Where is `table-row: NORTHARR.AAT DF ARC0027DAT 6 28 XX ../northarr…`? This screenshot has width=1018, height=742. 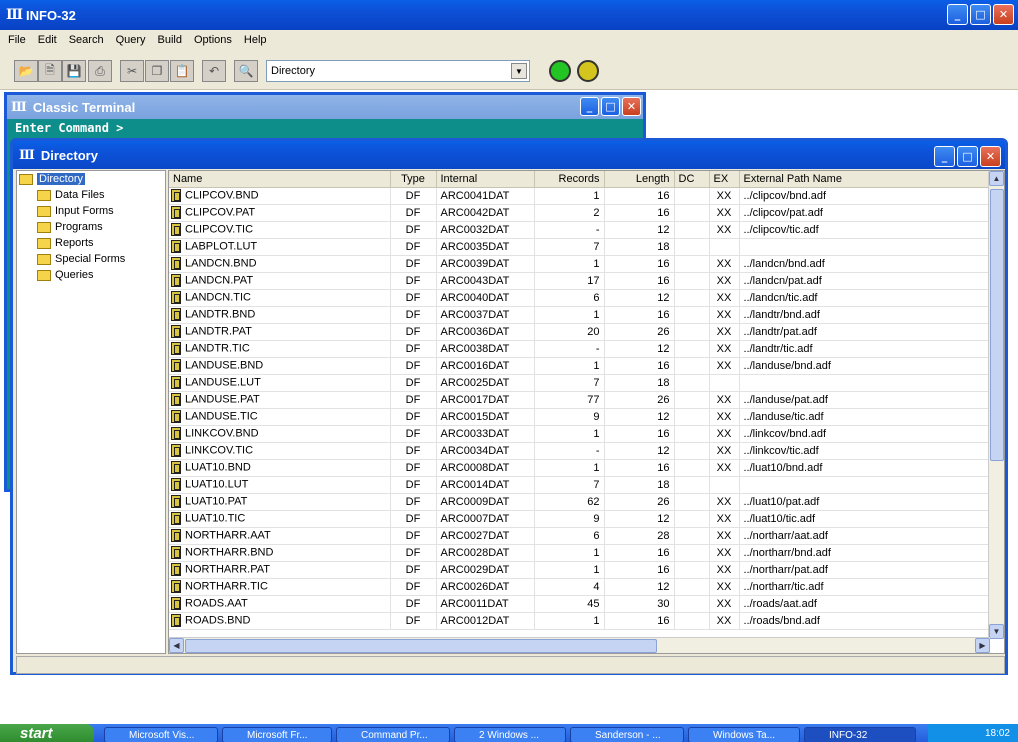
table-row: NORTHARR.AAT DF ARC0027DAT 6 28 XX ../northarr… is located at coordinates (579, 536).